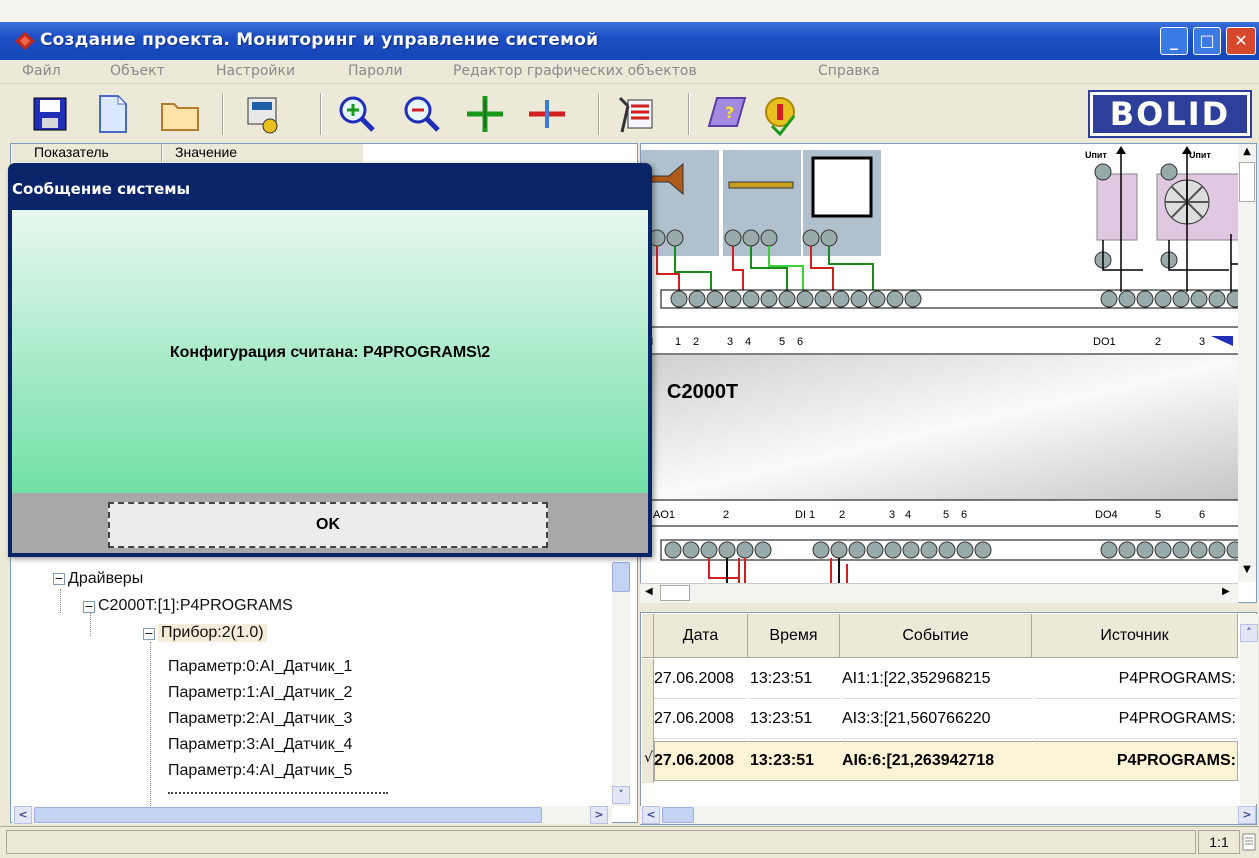  Describe the element at coordinates (948, 427) in the screenshot. I see `device-body` at that location.